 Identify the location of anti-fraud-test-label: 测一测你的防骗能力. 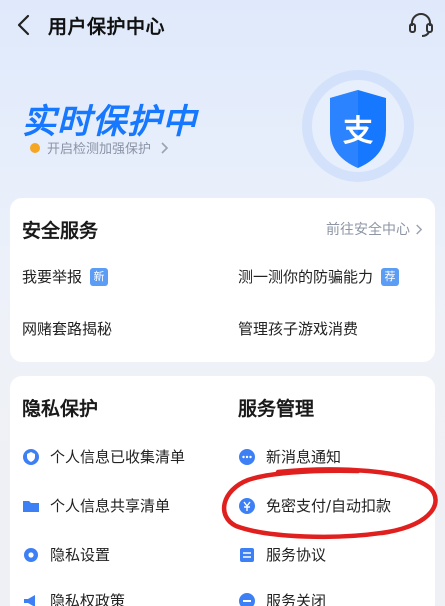
(306, 277).